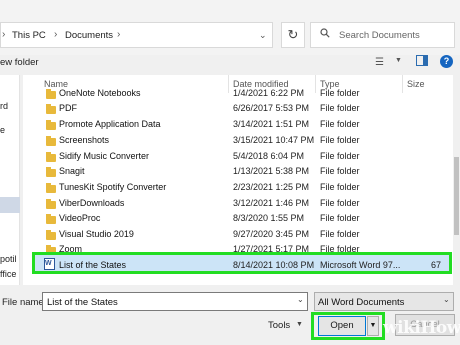 The height and width of the screenshot is (345, 460). What do you see at coordinates (72, 171) in the screenshot?
I see `file-name: Snagit` at bounding box center [72, 171].